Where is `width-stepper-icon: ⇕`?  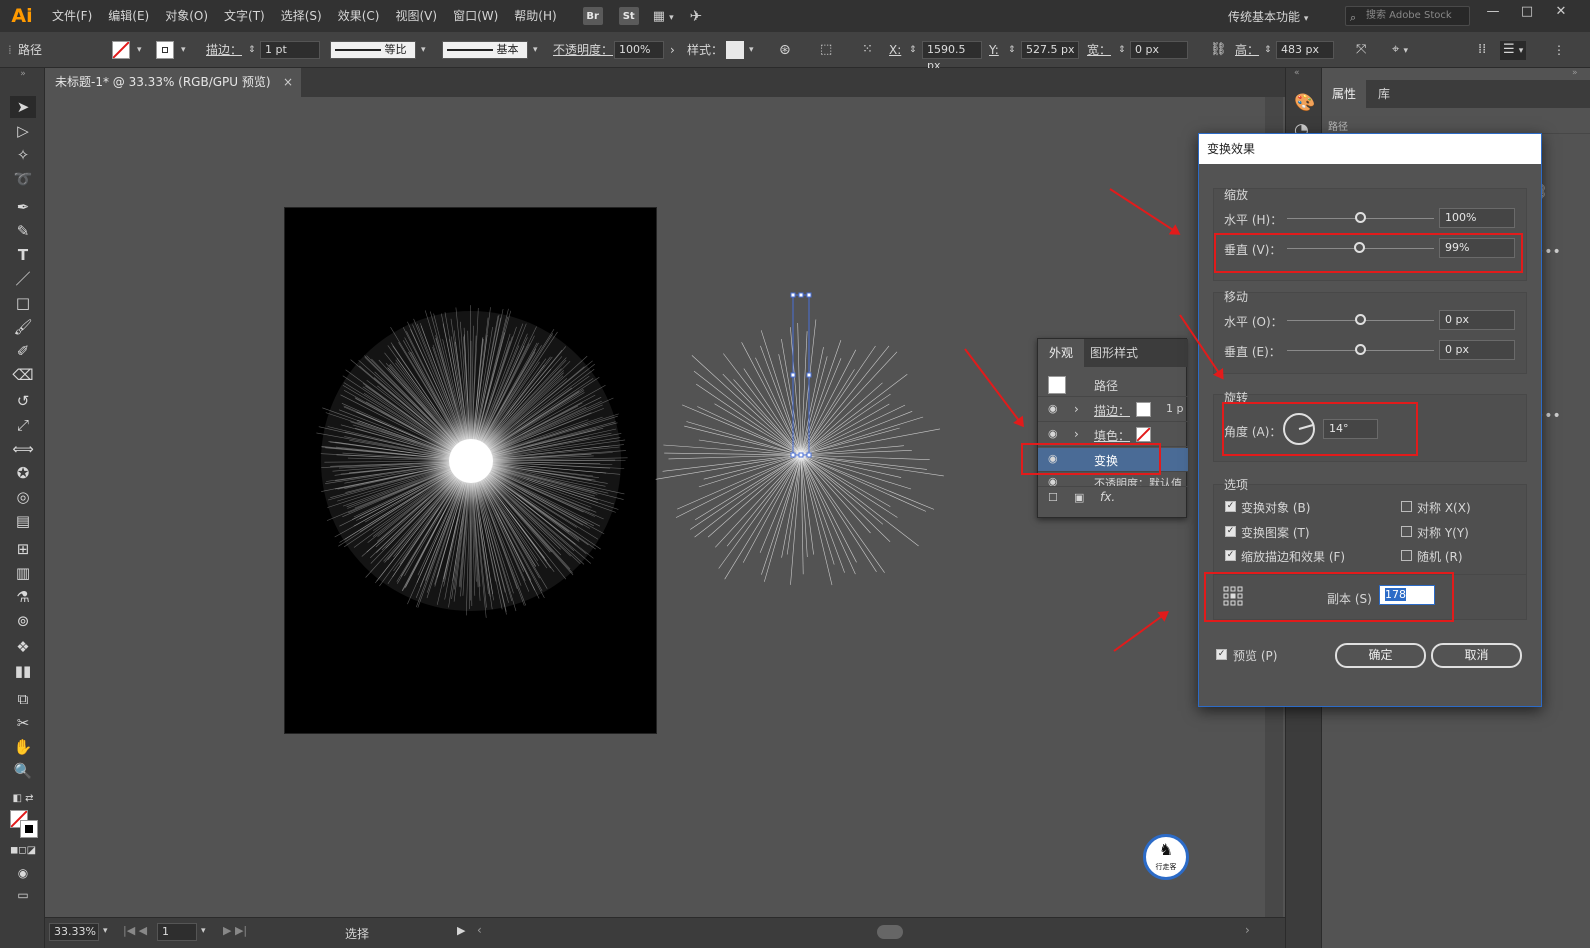
width-stepper-icon: ⇕ is located at coordinates (1122, 50).